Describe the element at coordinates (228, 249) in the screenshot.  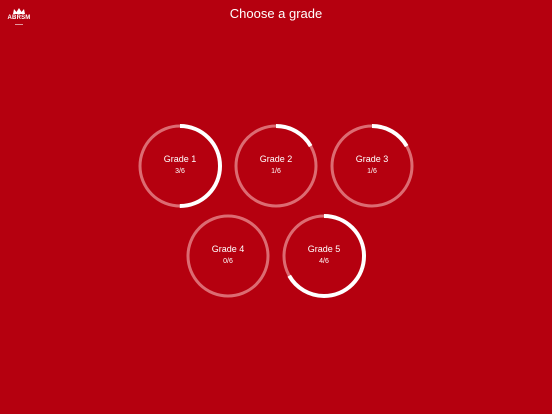
I see `grade-4-label: Grade 4` at that location.